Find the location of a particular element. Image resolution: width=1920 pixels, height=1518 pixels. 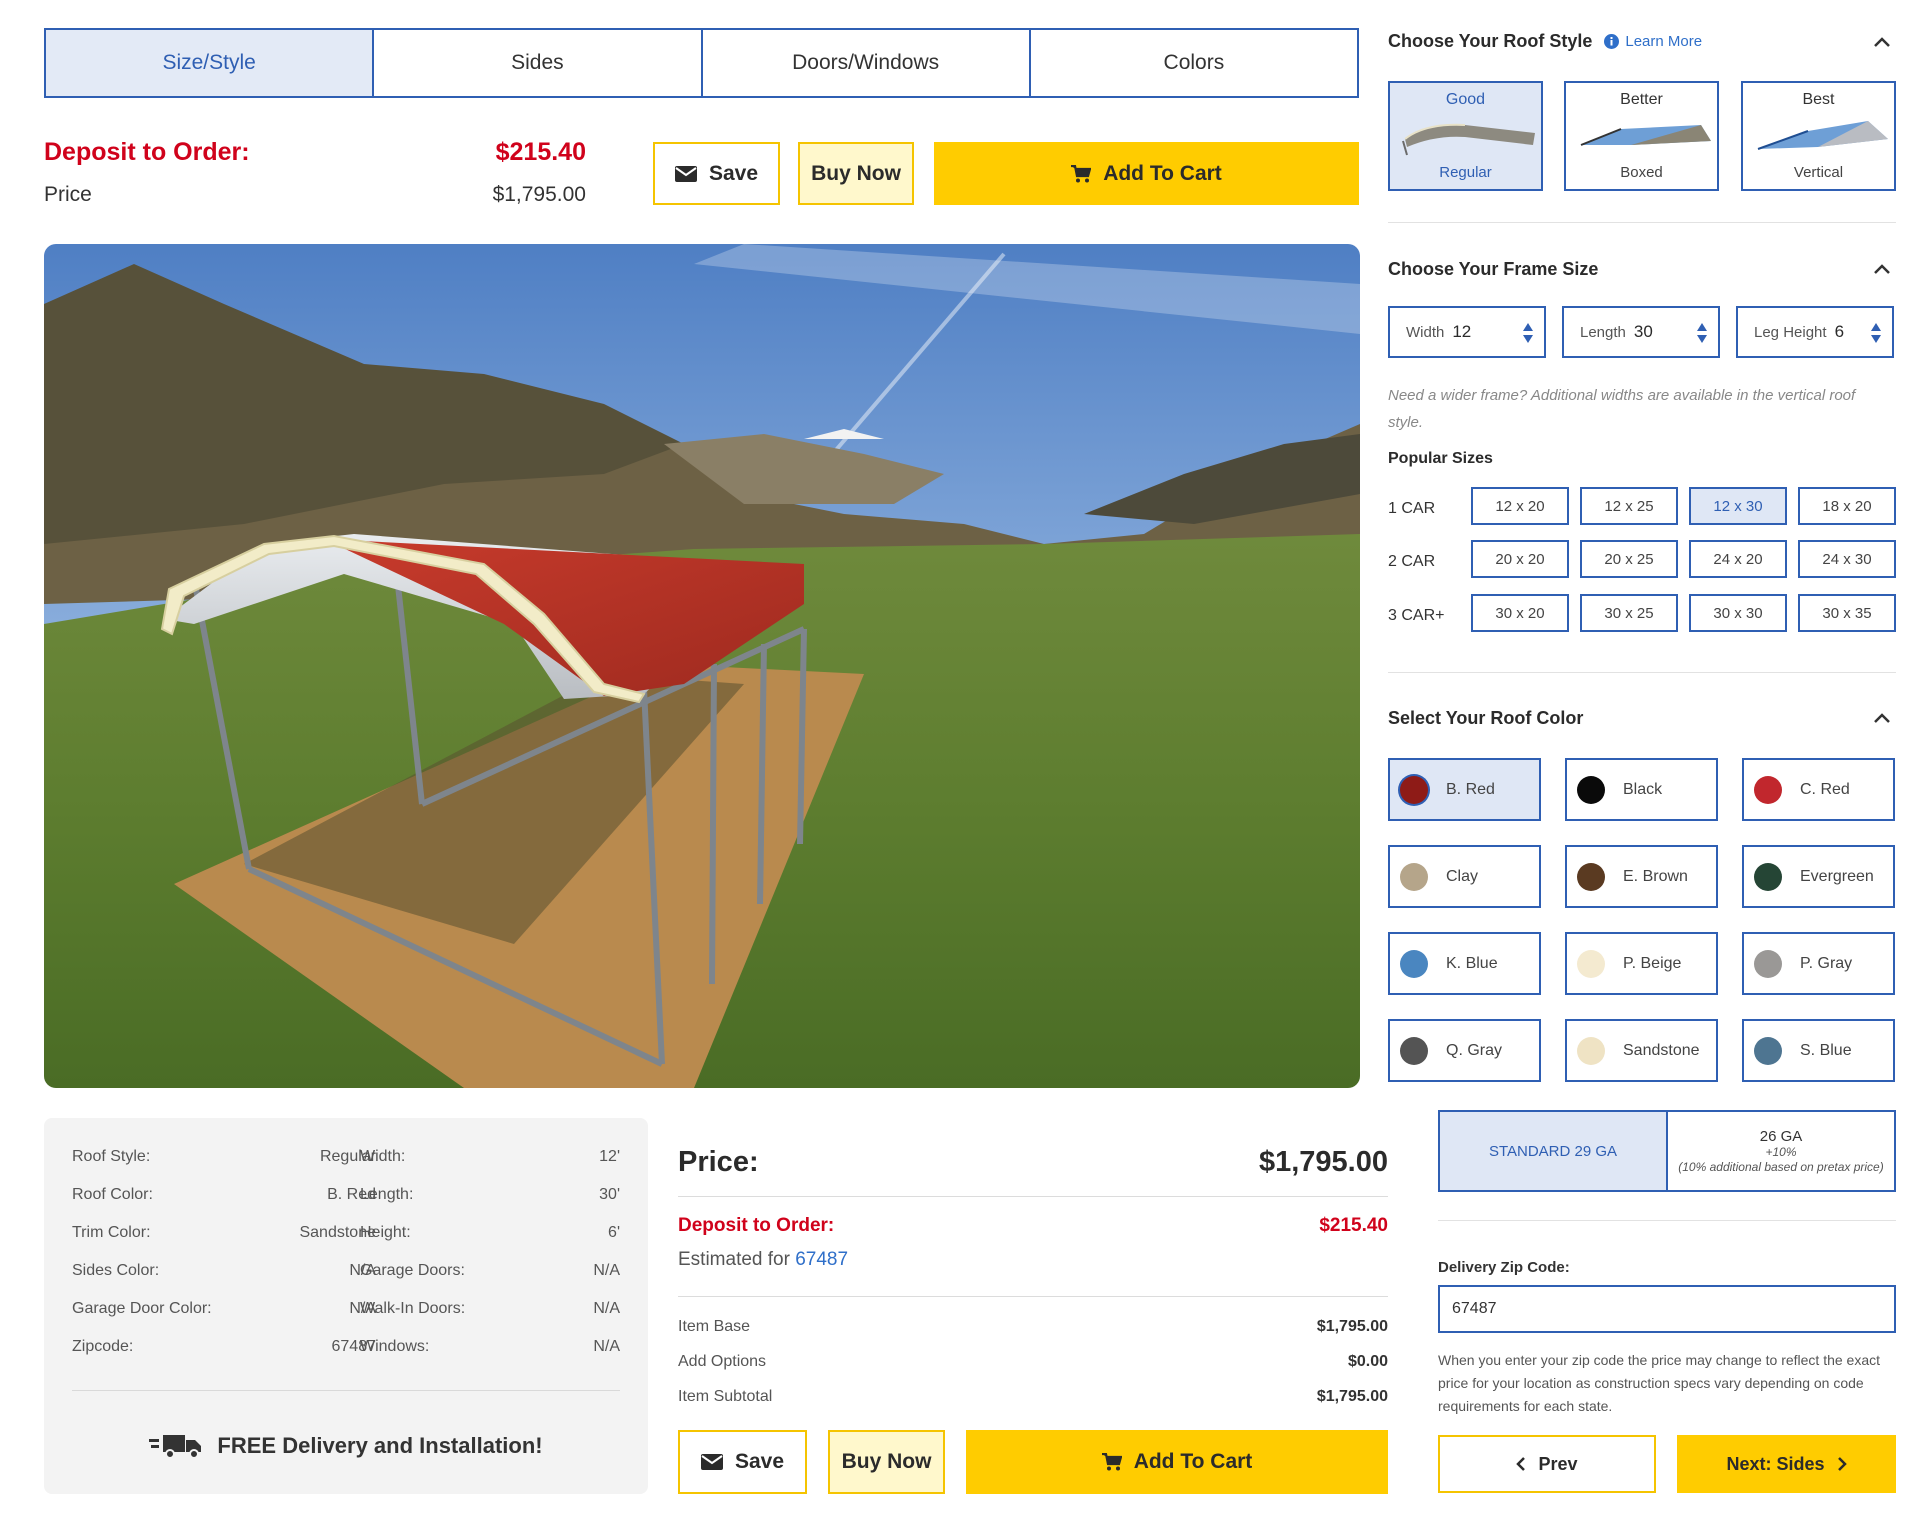

collapse-roof-style is located at coordinates (1882, 42).